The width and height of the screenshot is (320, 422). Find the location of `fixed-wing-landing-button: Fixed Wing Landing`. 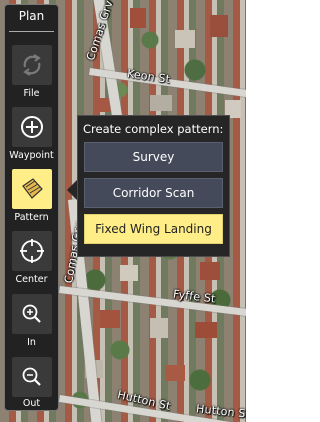

fixed-wing-landing-button: Fixed Wing Landing is located at coordinates (153, 229).